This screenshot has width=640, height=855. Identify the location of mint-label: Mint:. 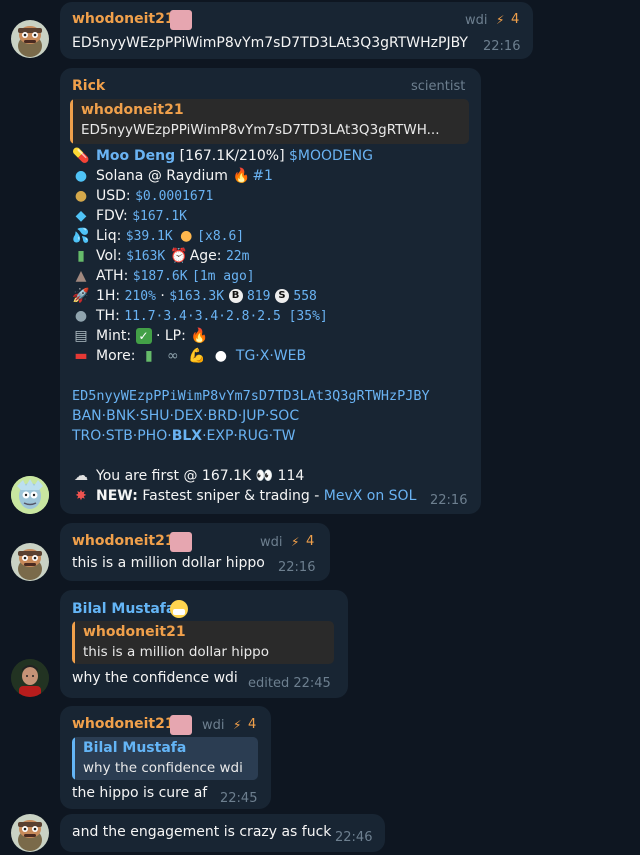
(114, 336).